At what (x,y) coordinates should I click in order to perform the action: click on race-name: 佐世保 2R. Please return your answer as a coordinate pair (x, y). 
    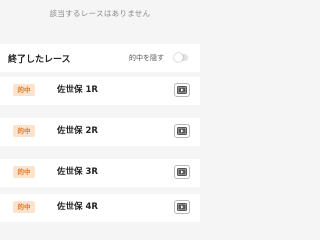
    Looking at the image, I should click on (77, 131).